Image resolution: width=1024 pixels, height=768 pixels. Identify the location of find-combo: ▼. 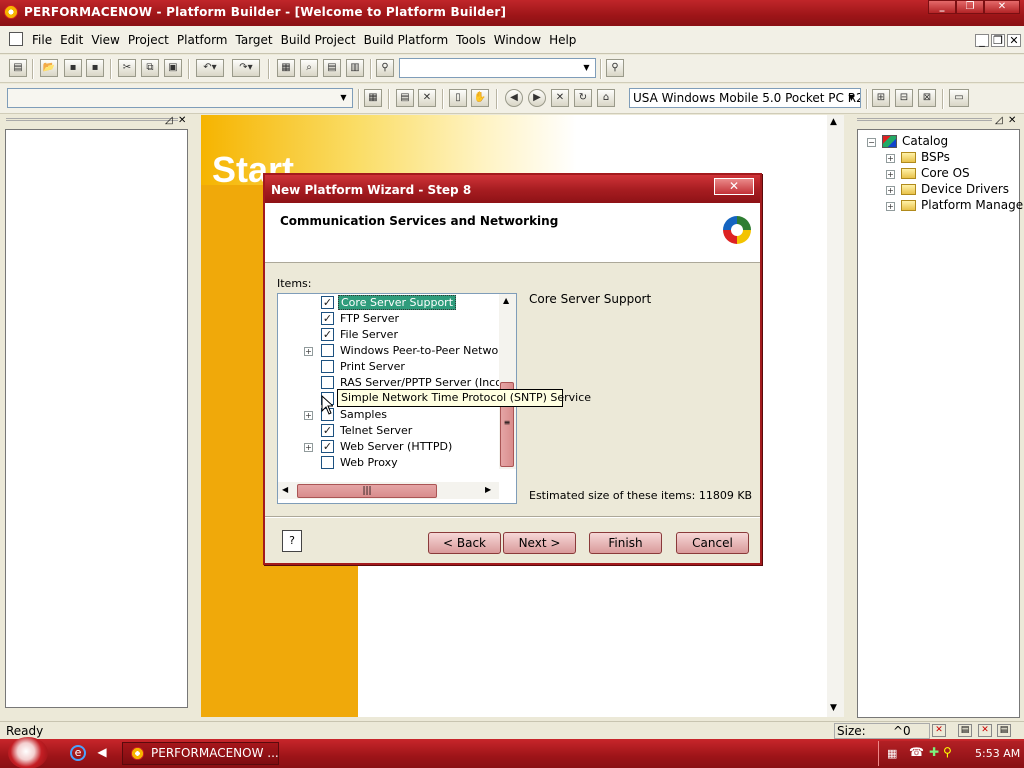
(497, 68).